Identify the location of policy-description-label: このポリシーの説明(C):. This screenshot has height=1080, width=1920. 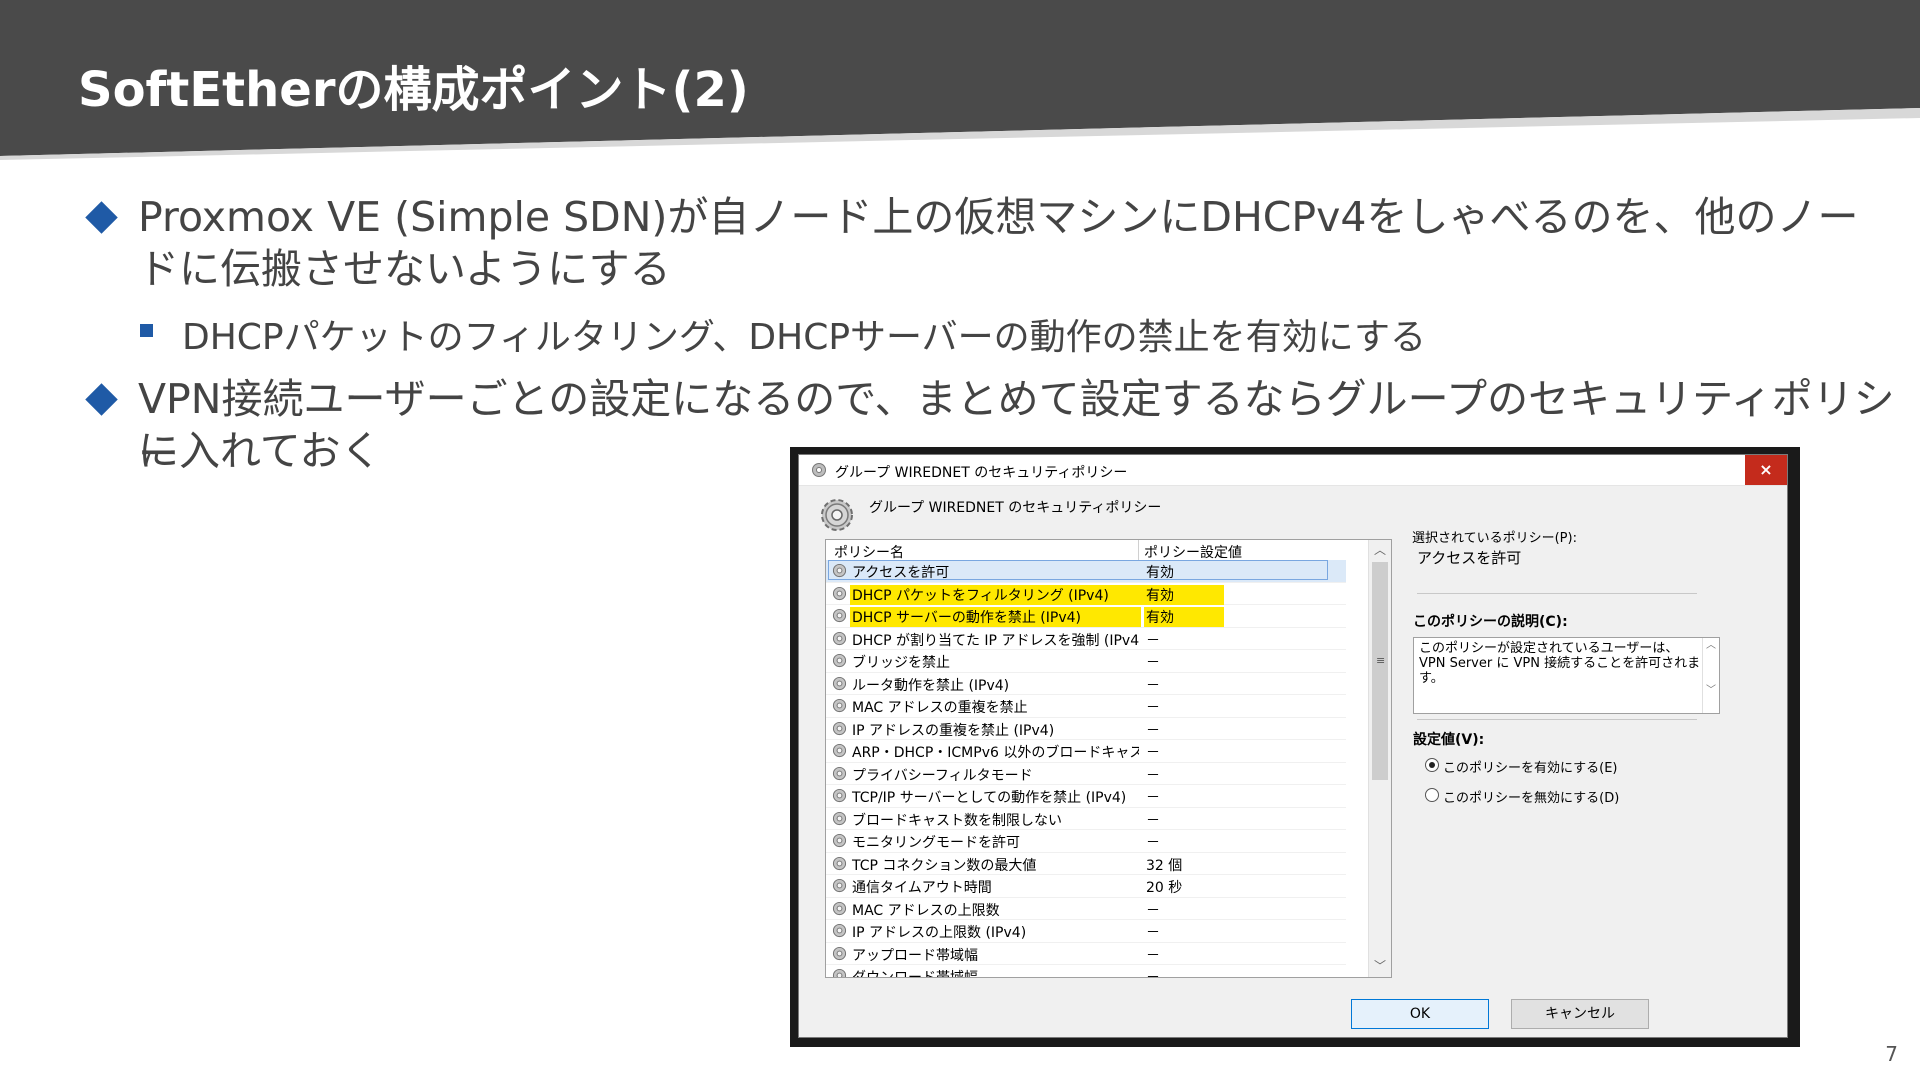
(1490, 622).